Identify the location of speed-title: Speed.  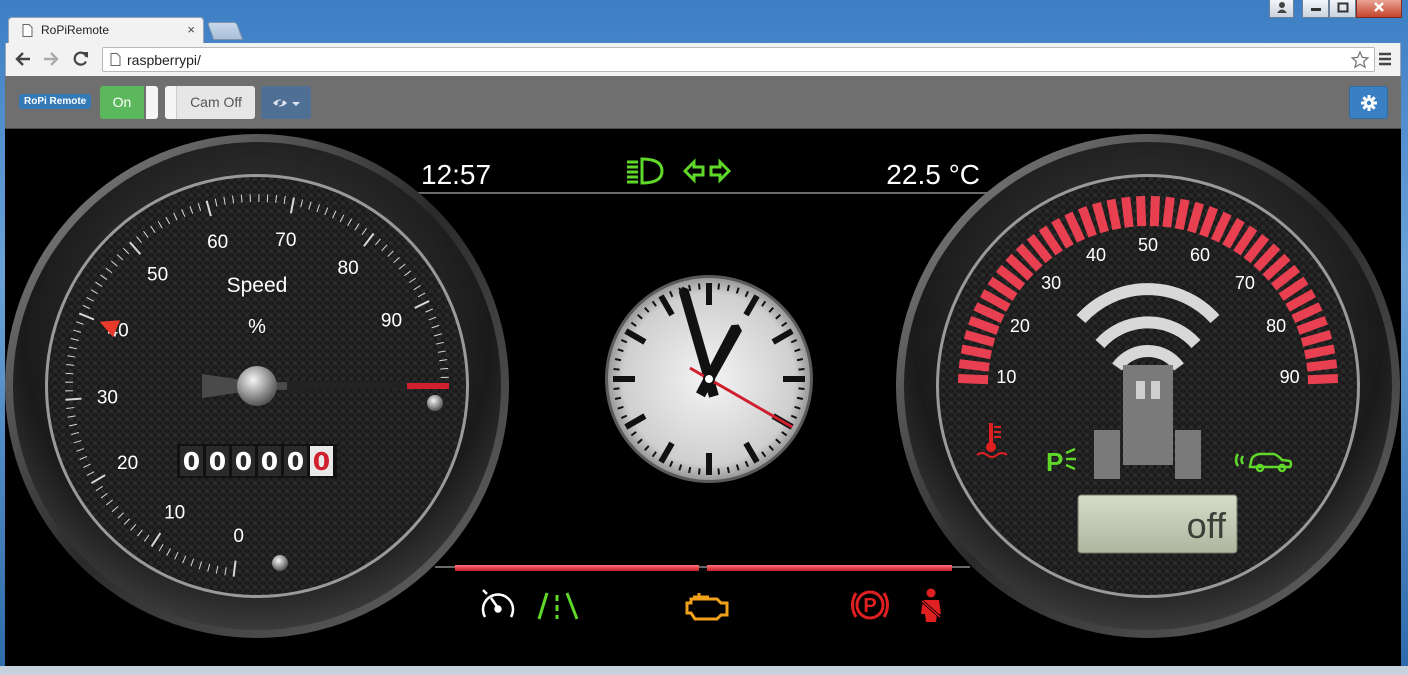
(257, 285).